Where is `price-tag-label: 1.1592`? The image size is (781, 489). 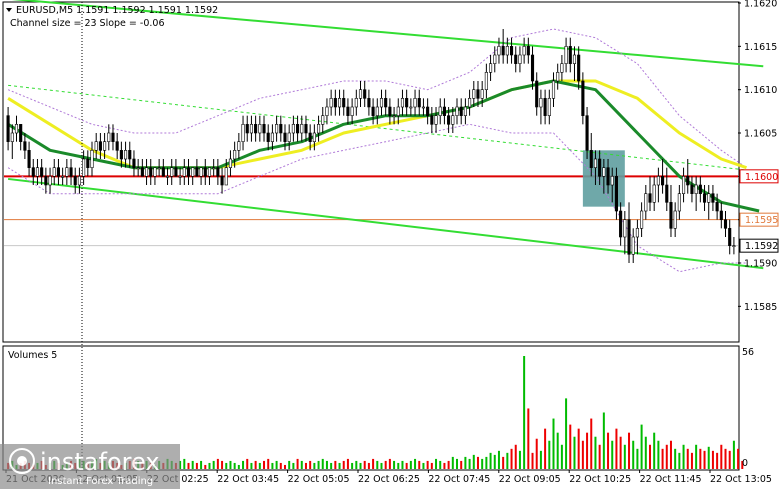
price-tag-label: 1.1592 is located at coordinates (761, 246).